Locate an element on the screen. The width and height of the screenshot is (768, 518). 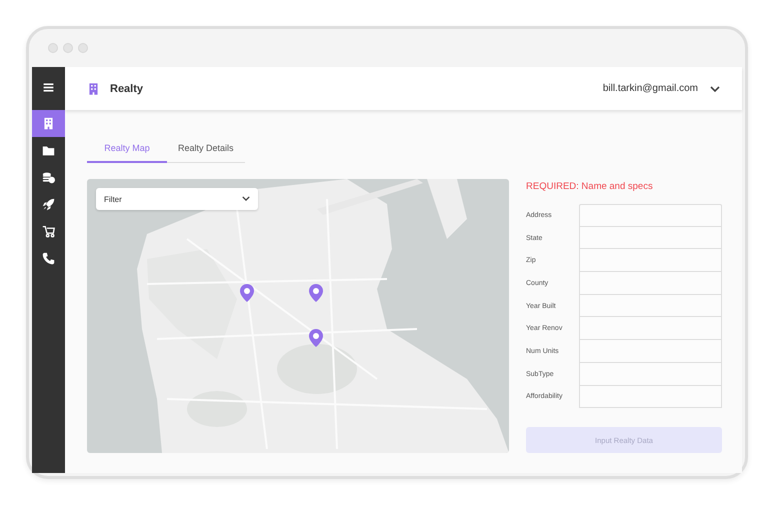
tab: Realty Map is located at coordinates (127, 150).